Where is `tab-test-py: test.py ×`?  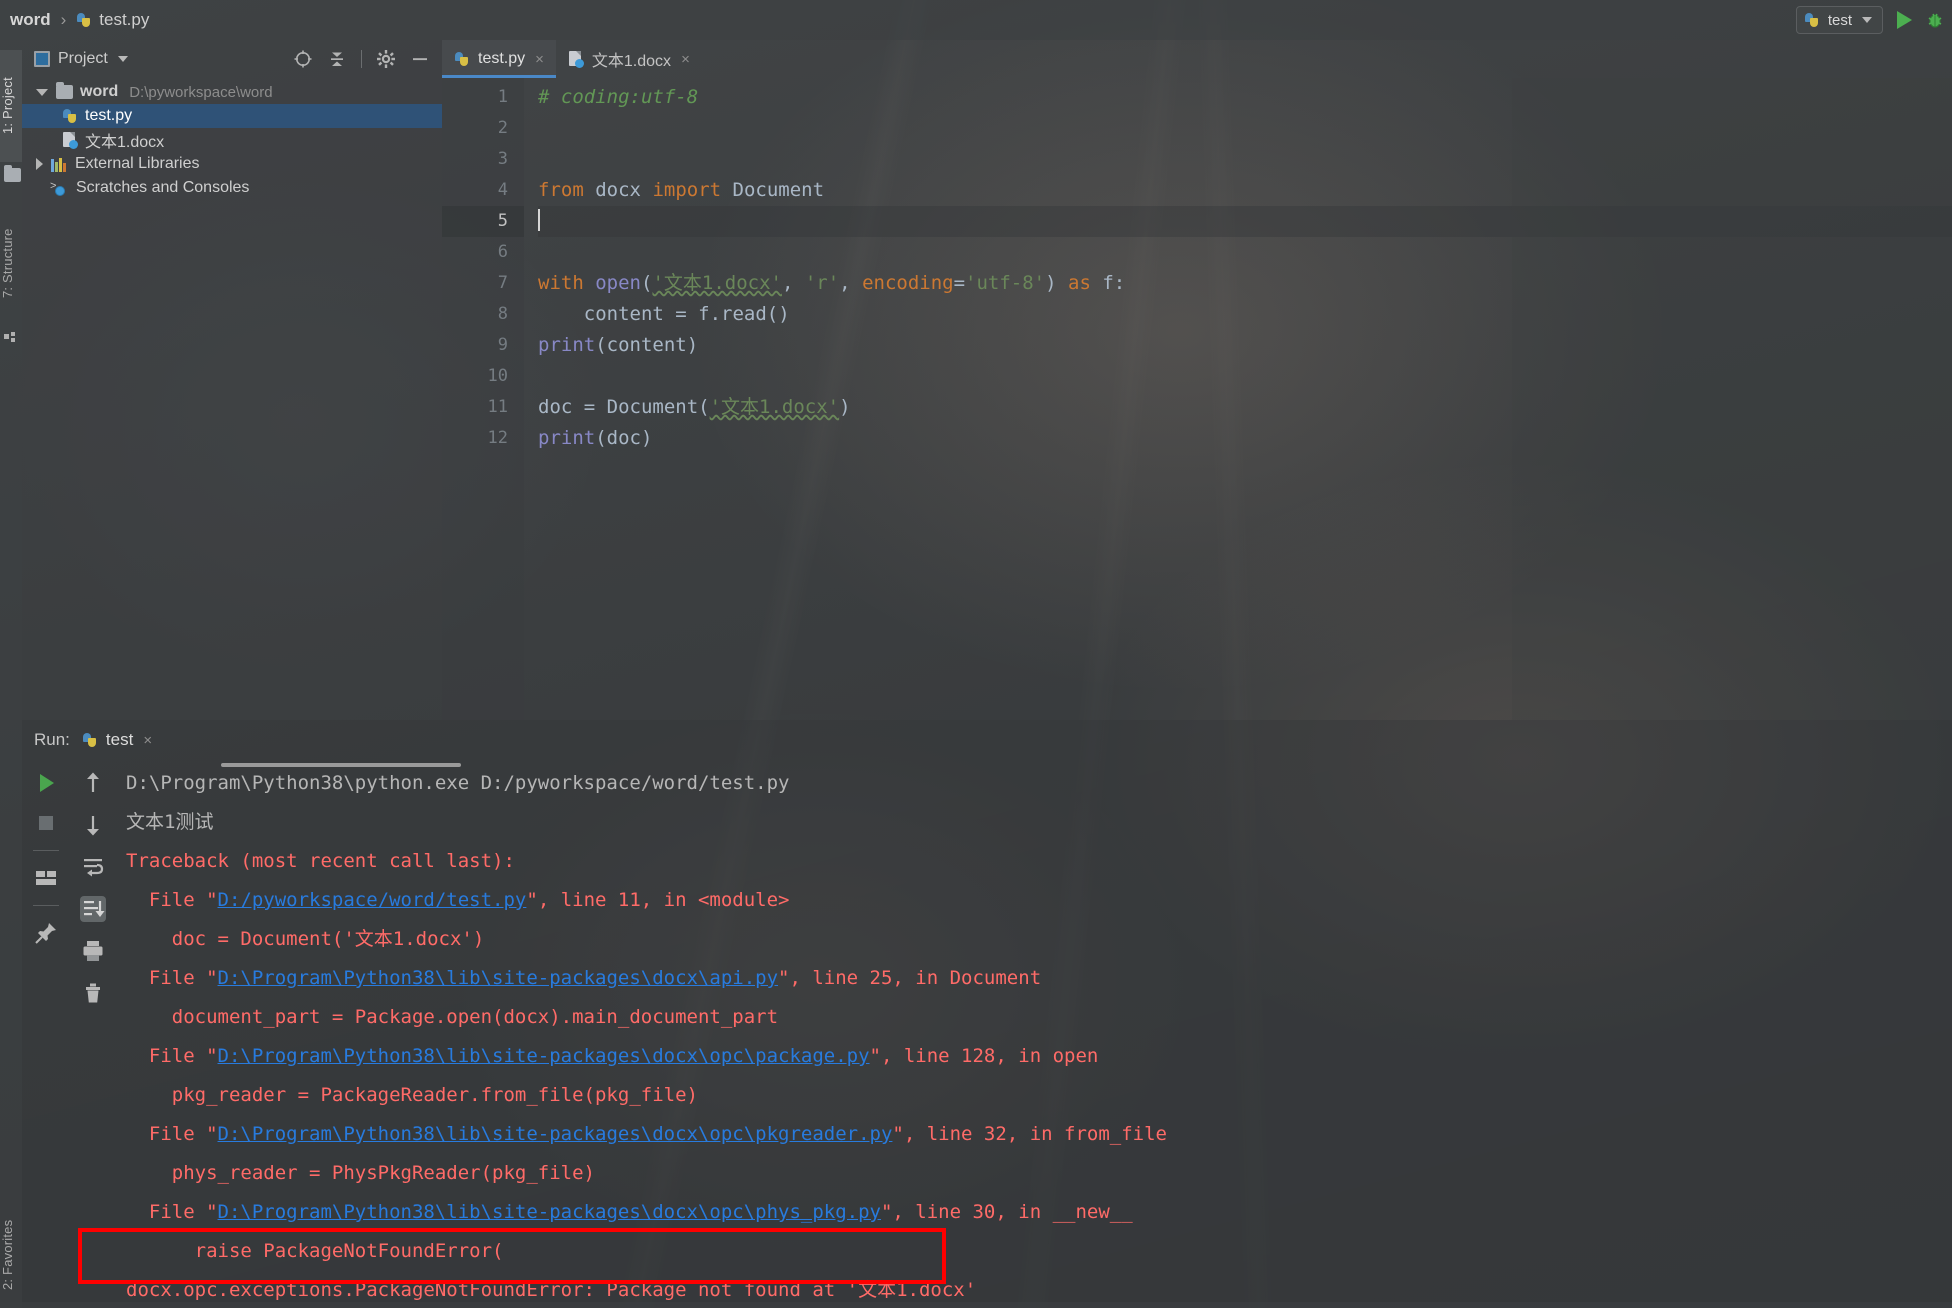
tab-test-py: test.py × is located at coordinates (499, 59).